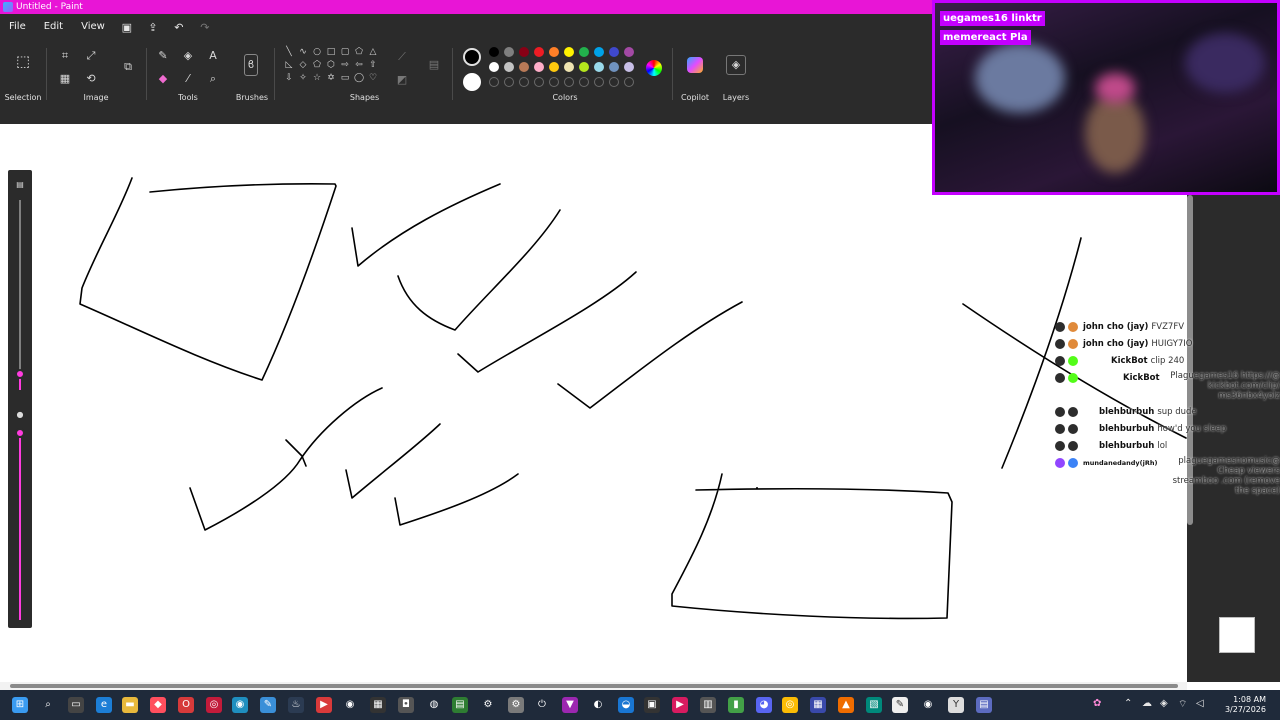 Image resolution: width=1280 pixels, height=720 pixels. I want to click on chat-message: john cho (jay) FVZ7FV, so click(1119, 327).